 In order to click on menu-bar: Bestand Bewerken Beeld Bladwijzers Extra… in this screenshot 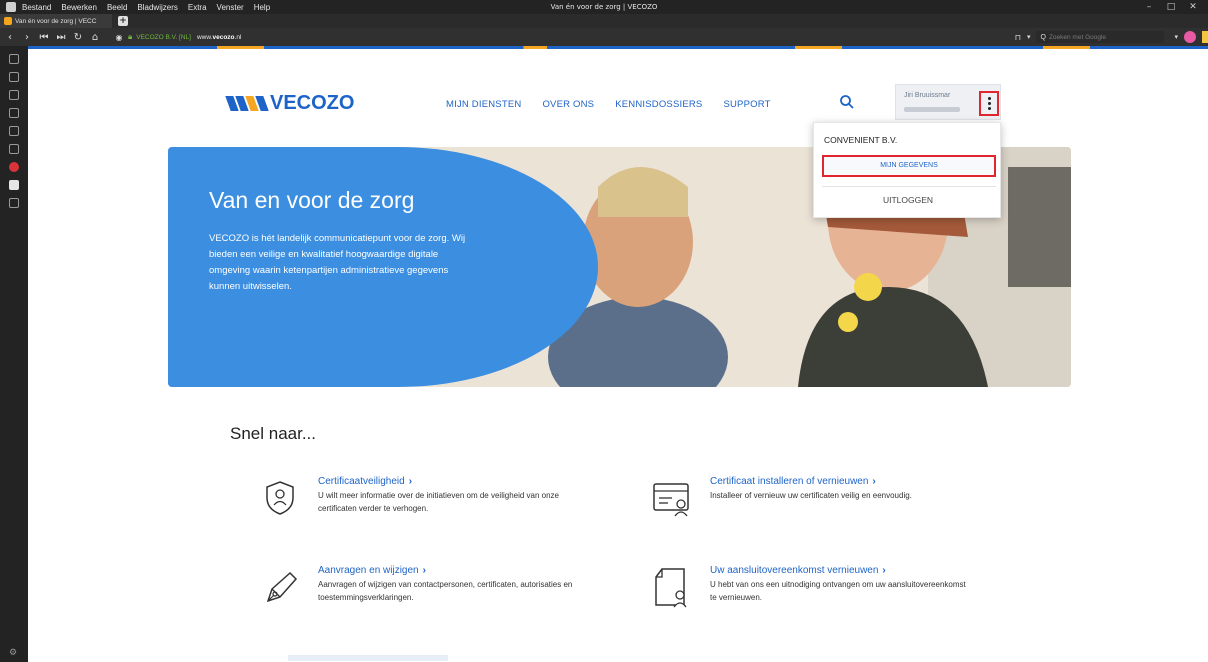, I will do `click(604, 7)`.